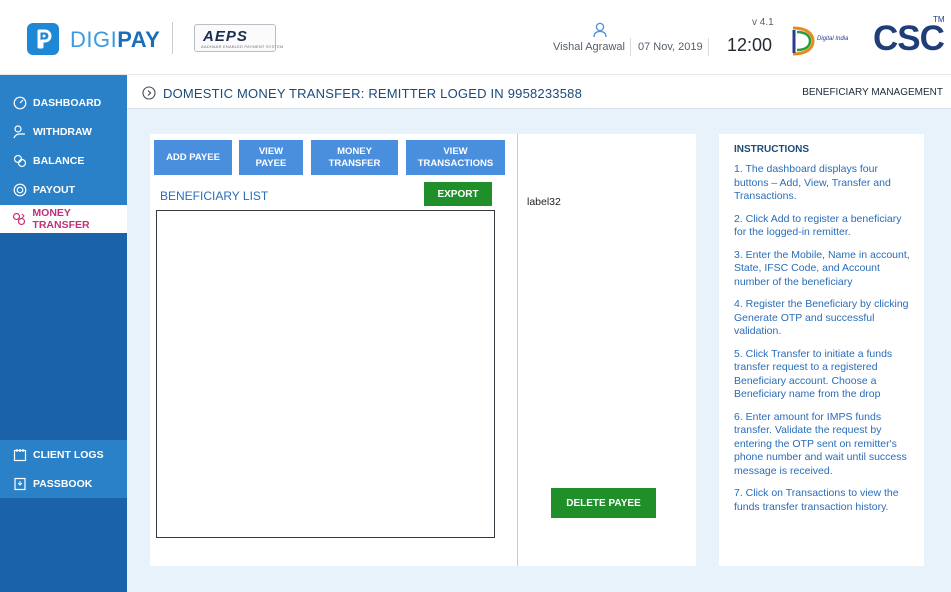 The image size is (951, 592). What do you see at coordinates (214, 196) in the screenshot?
I see `beneficiary-list-label: BENEFICIARY LIST` at bounding box center [214, 196].